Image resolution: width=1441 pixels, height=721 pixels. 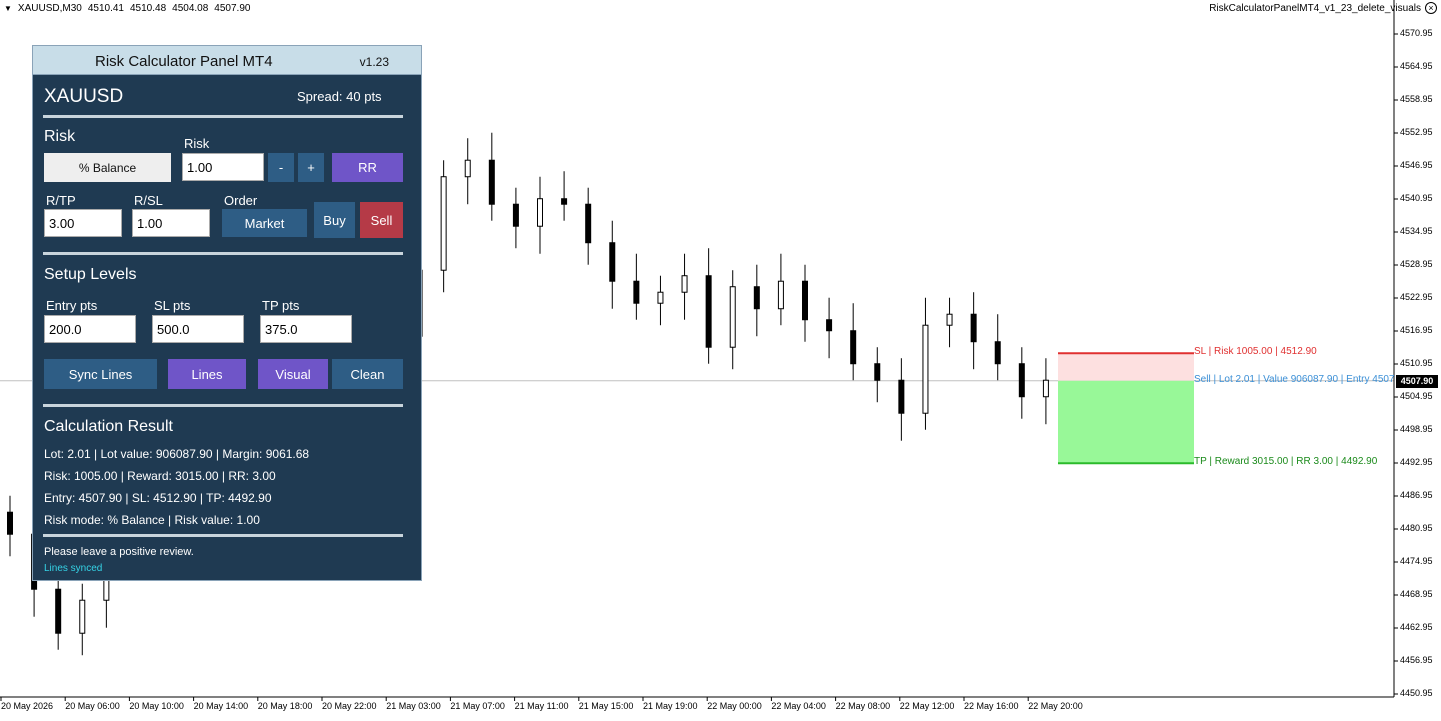 What do you see at coordinates (92, 706) in the screenshot?
I see `time-tick-label: 20 May 06:00` at bounding box center [92, 706].